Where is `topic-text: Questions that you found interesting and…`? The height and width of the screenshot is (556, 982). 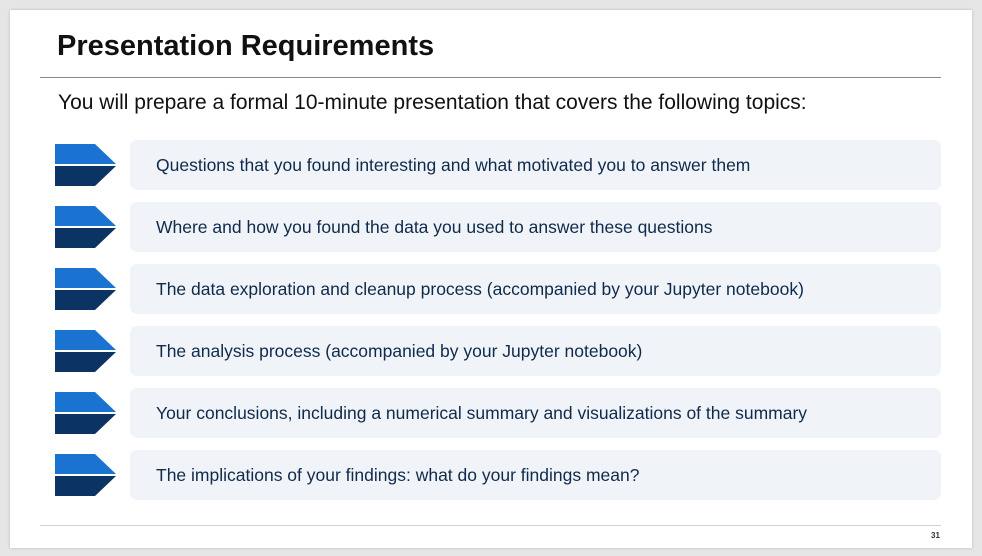 topic-text: Questions that you found interesting and… is located at coordinates (453, 165).